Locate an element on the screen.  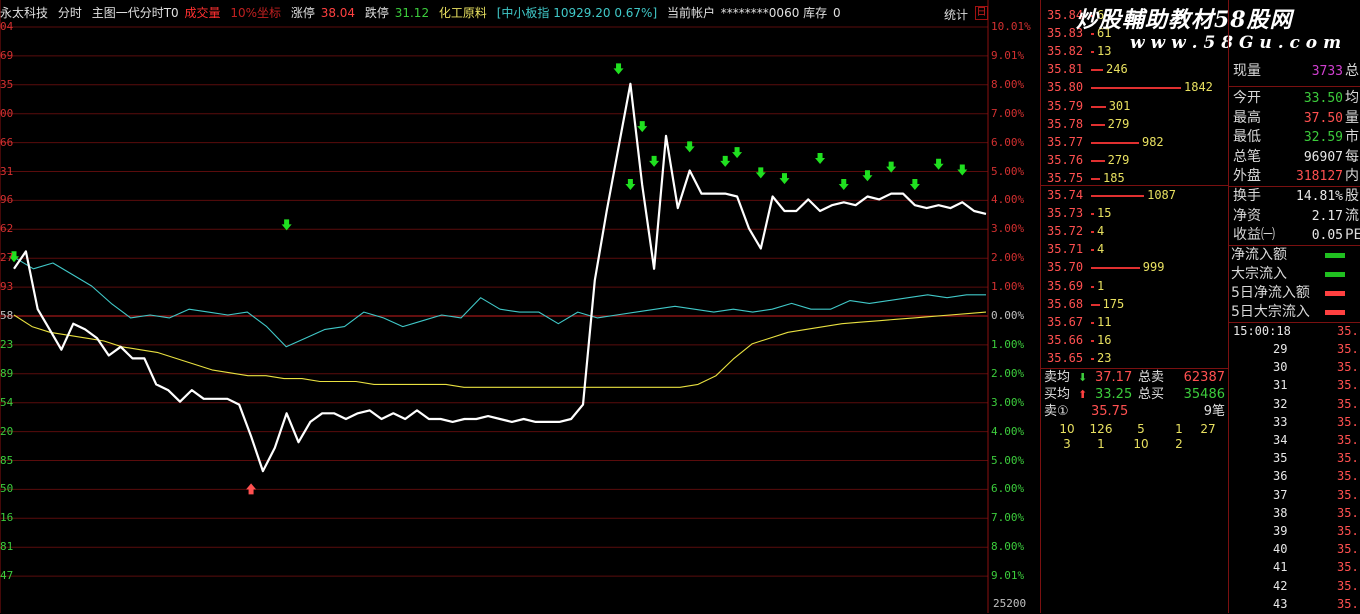
stats-box-button: 日 is located at coordinates (981, 13).